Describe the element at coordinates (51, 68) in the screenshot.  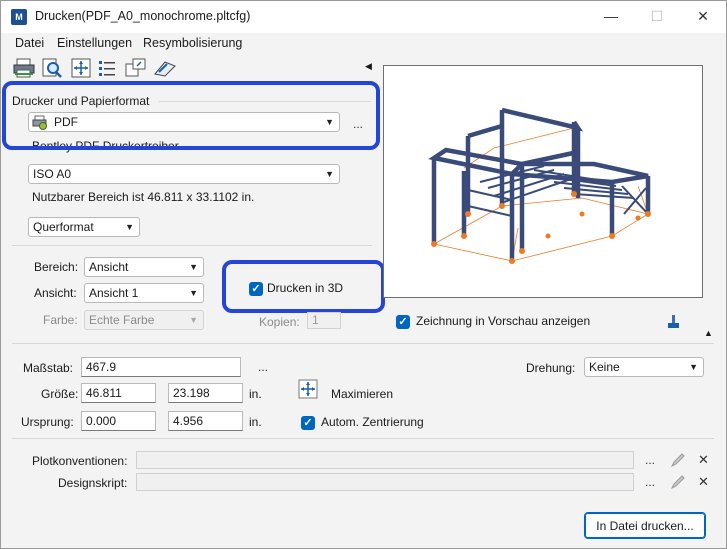
I see `print-preview-icon` at that location.